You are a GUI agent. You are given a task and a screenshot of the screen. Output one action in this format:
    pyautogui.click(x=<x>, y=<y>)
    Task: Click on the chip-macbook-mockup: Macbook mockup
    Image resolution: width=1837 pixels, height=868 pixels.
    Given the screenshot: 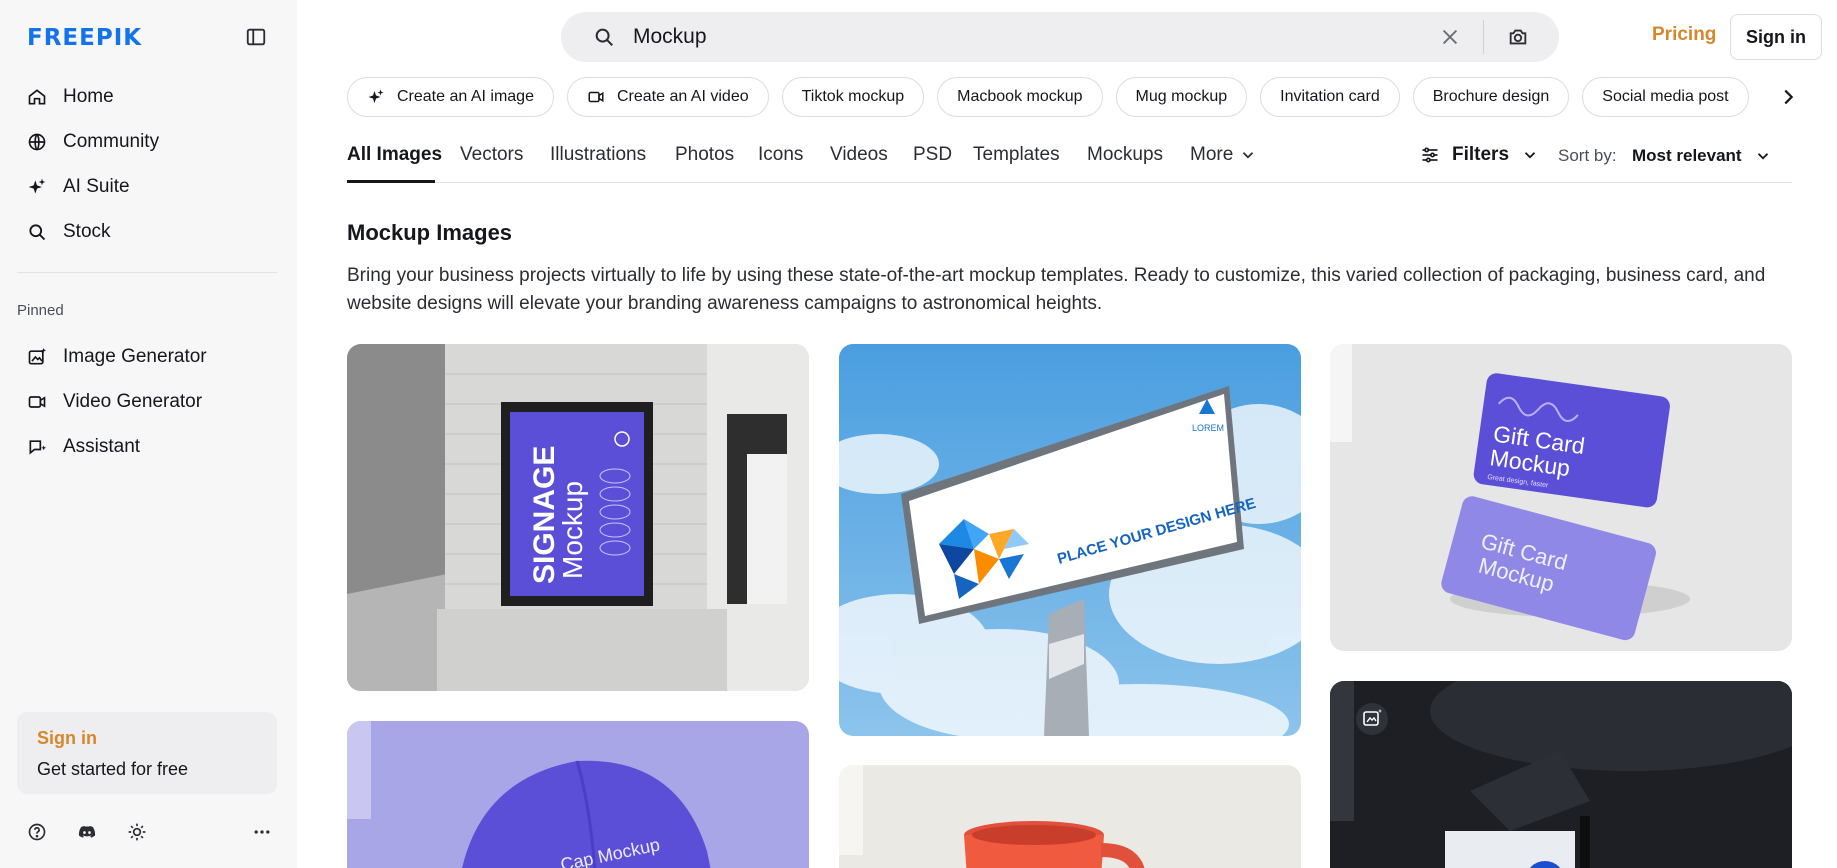 What is the action you would take?
    pyautogui.click(x=1020, y=97)
    